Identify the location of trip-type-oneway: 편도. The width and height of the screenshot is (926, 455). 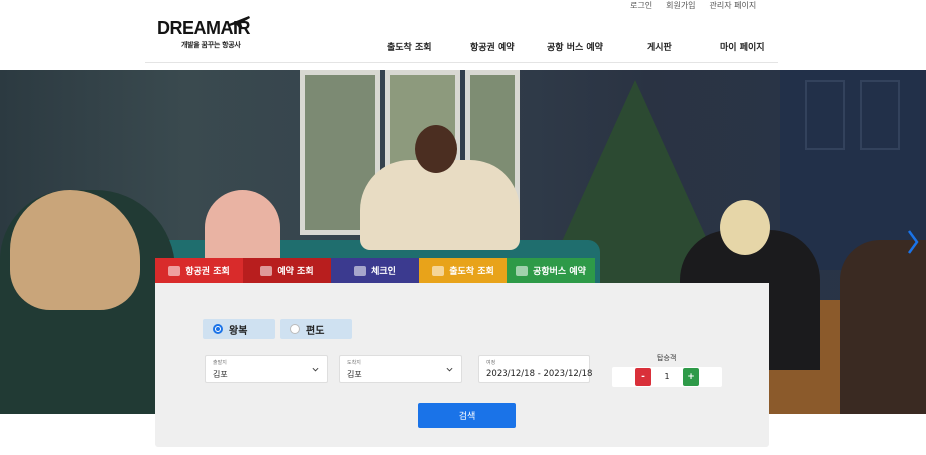
(316, 329).